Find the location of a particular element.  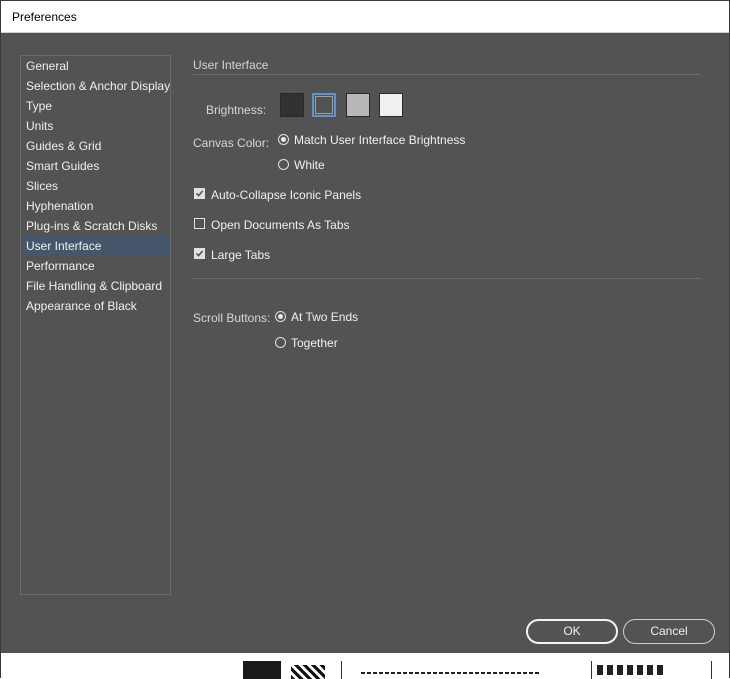

open-docs-as-tabs-label: Open Documents As Tabs is located at coordinates (280, 225).